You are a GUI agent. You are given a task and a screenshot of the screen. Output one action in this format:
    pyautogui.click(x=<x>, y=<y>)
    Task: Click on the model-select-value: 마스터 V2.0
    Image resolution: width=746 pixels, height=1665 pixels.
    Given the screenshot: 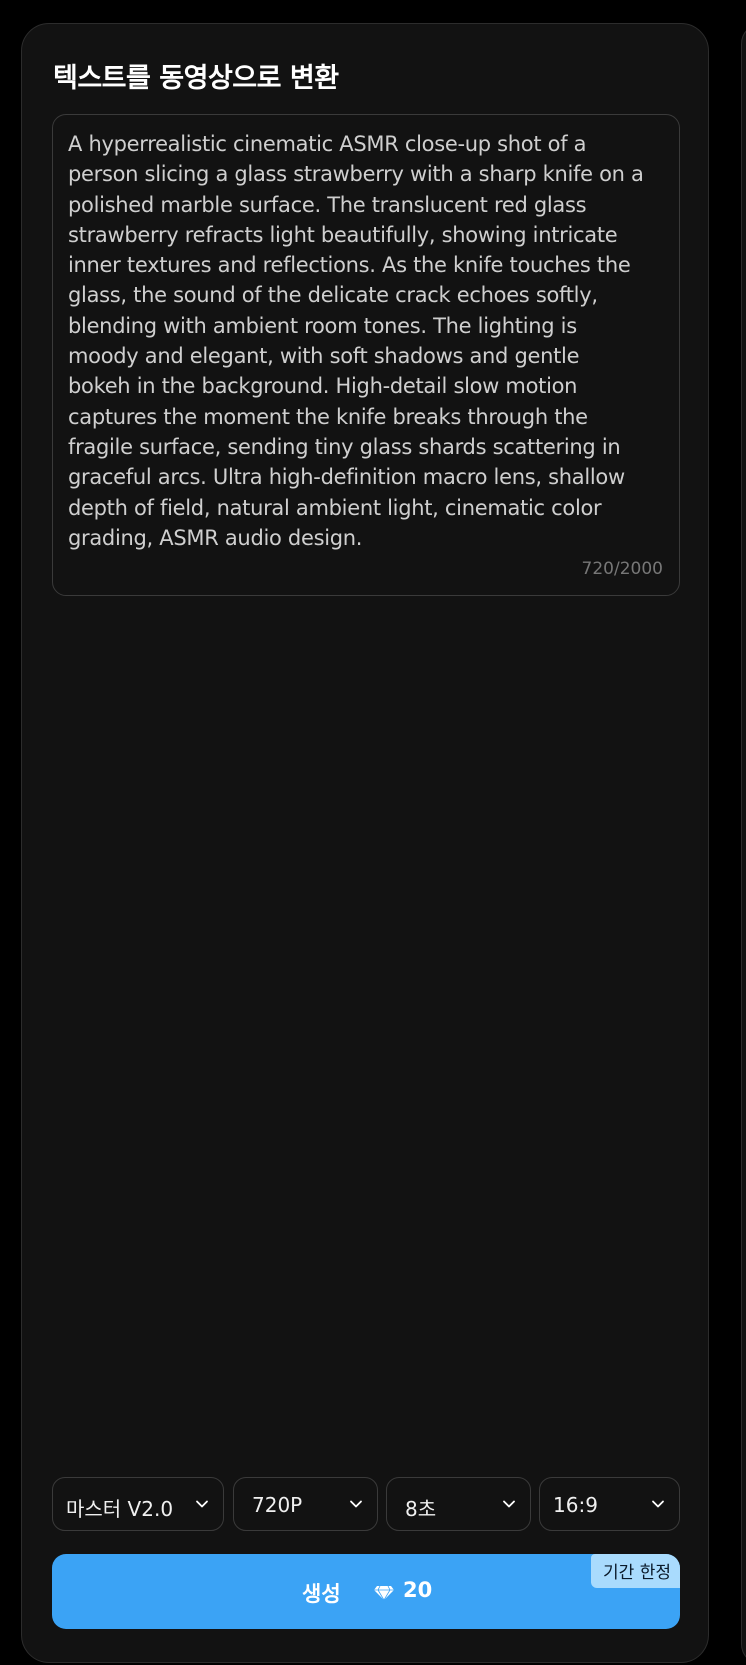 What is the action you would take?
    pyautogui.click(x=120, y=1509)
    